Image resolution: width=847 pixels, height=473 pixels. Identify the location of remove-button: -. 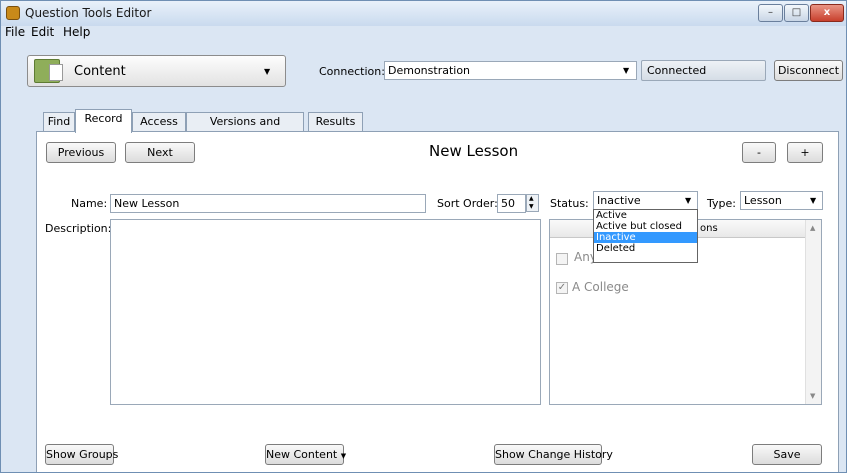
(759, 152).